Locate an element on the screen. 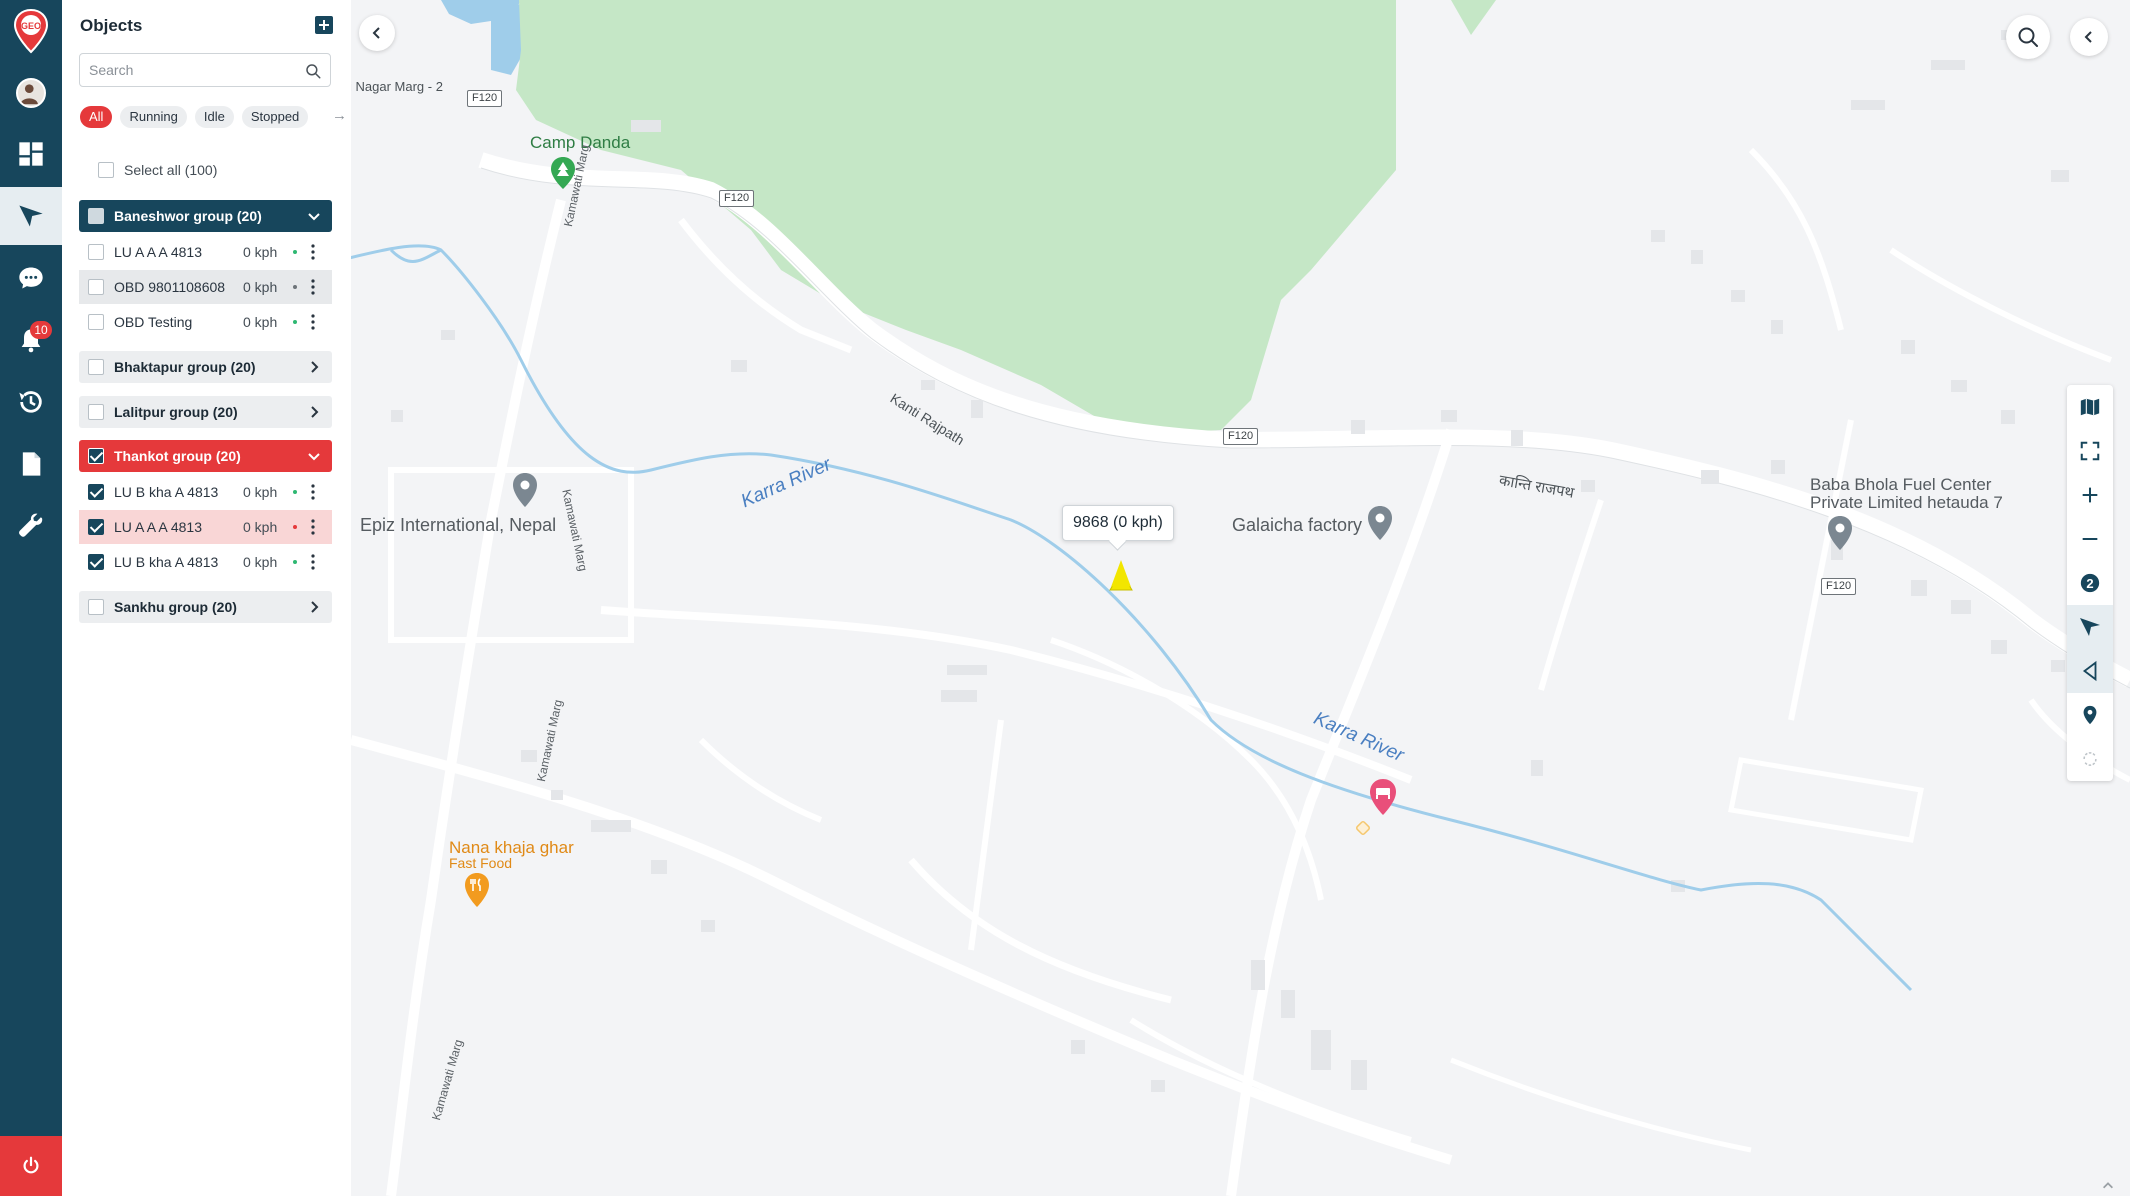 Image resolution: width=2130 pixels, height=1196 pixels. location-pin-icon is located at coordinates (2090, 715).